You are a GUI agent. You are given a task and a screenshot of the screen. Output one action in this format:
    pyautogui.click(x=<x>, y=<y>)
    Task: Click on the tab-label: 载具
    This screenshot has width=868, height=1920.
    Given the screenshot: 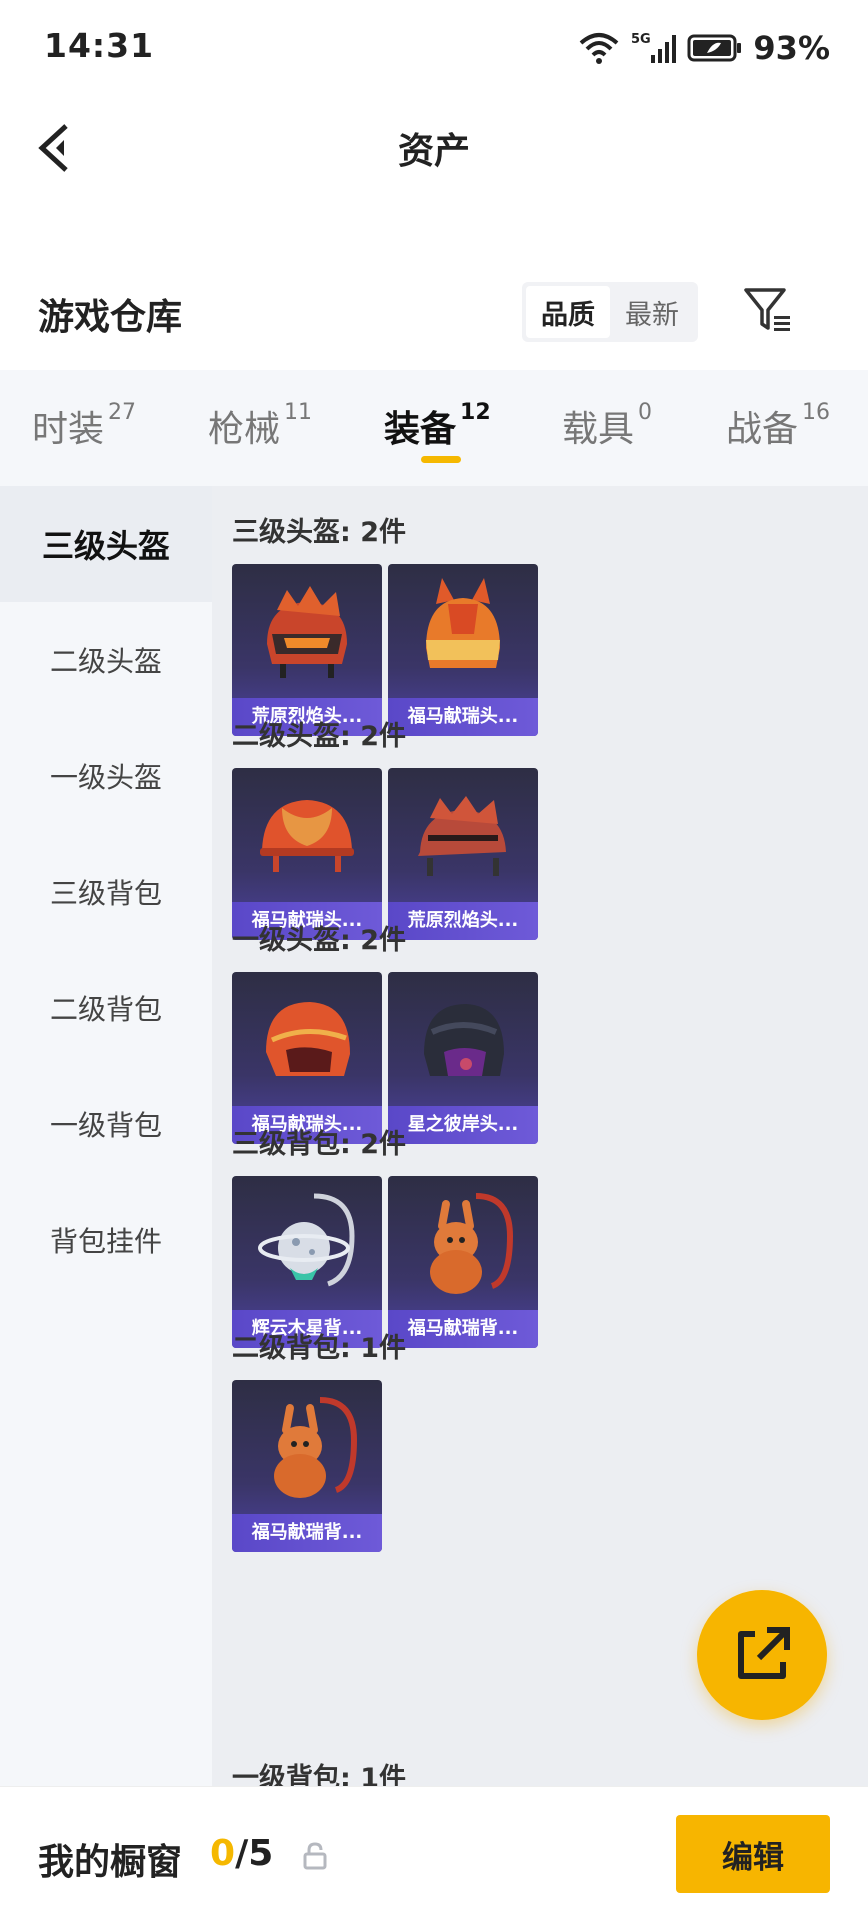 What is the action you would take?
    pyautogui.click(x=598, y=429)
    